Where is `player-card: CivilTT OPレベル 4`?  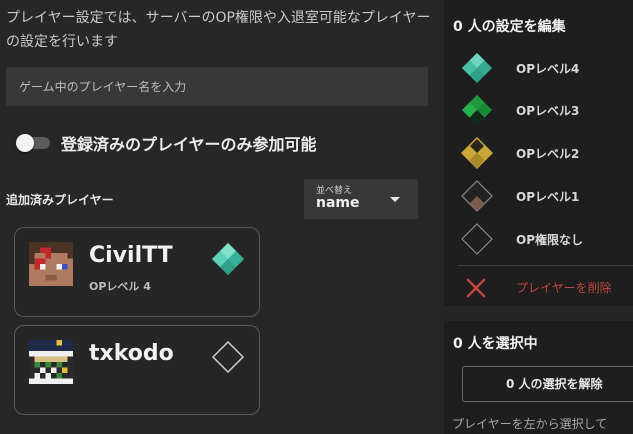
player-card: CivilTT OPレベル 4 is located at coordinates (137, 272).